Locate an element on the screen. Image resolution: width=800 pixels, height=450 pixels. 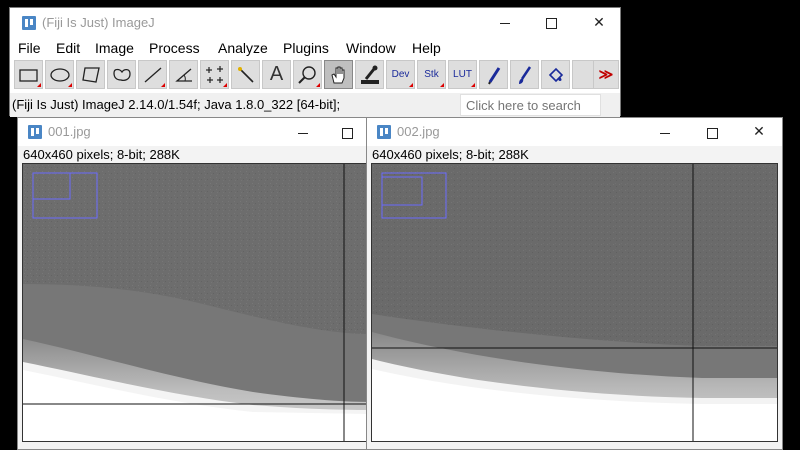
wand-tool is located at coordinates (245, 74).